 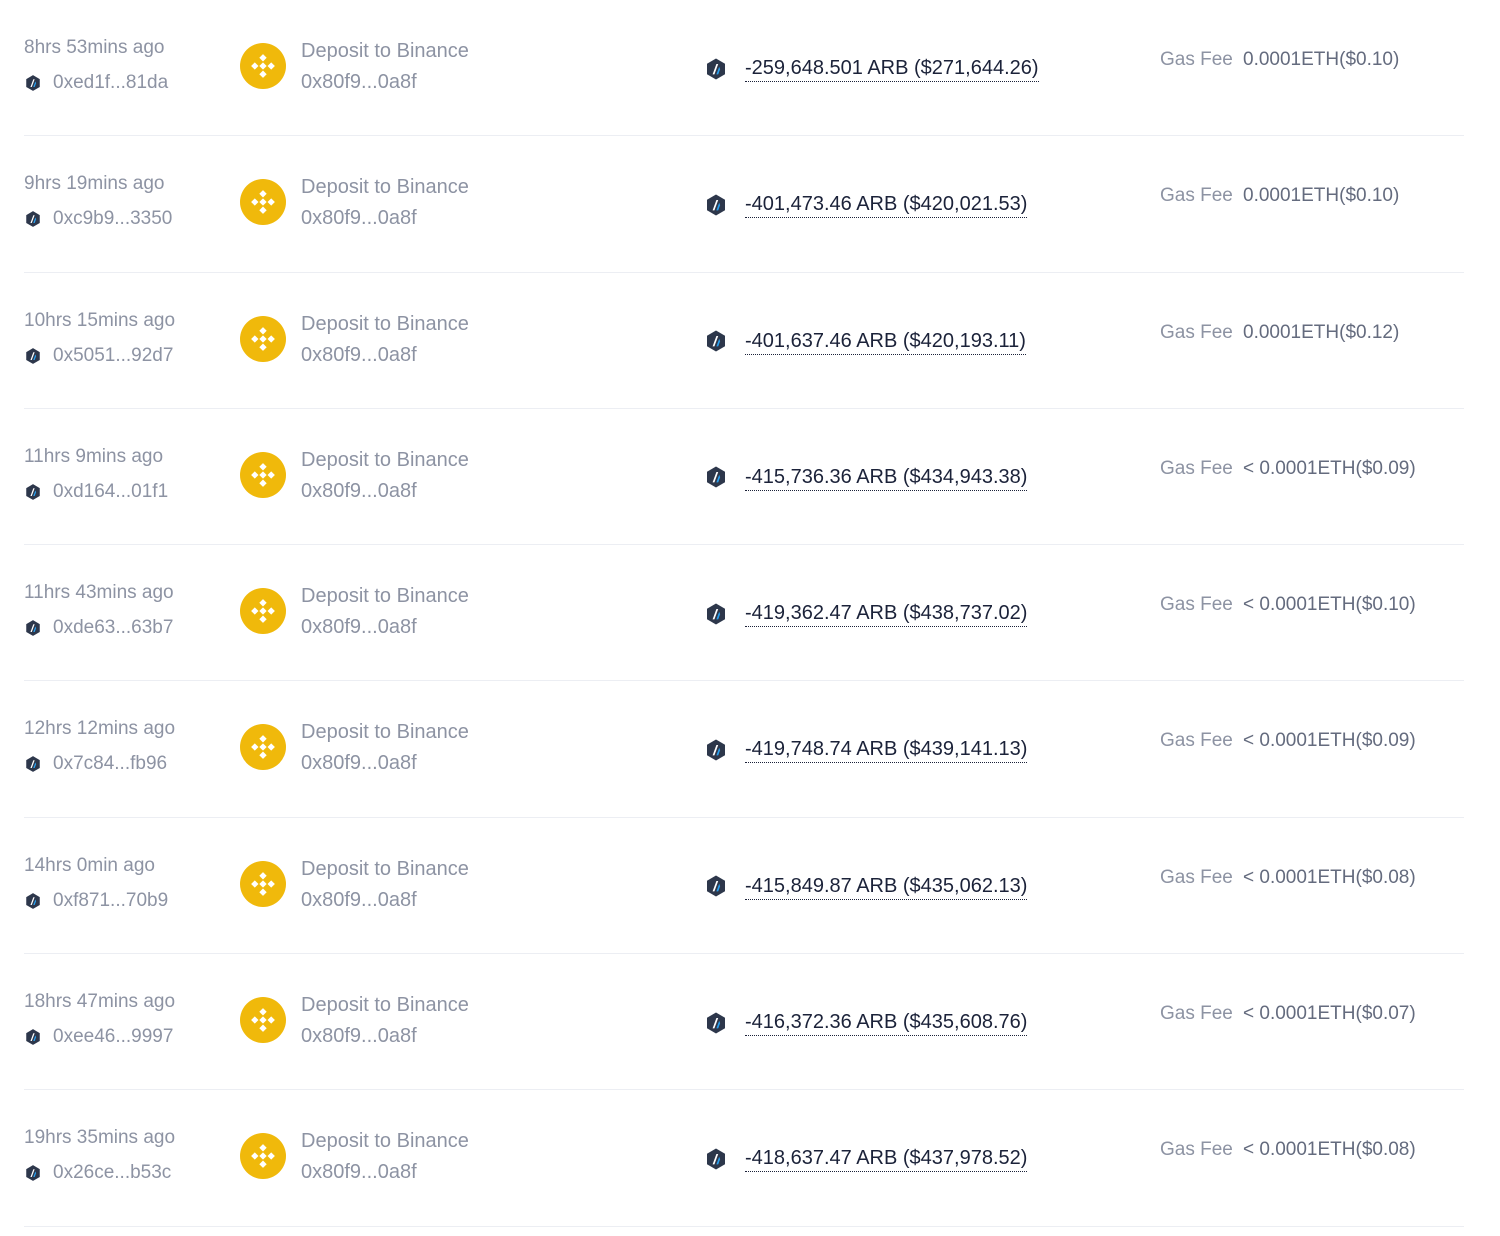 I want to click on transaction-hash-line: 0x7c84...fb96, so click(x=99, y=764).